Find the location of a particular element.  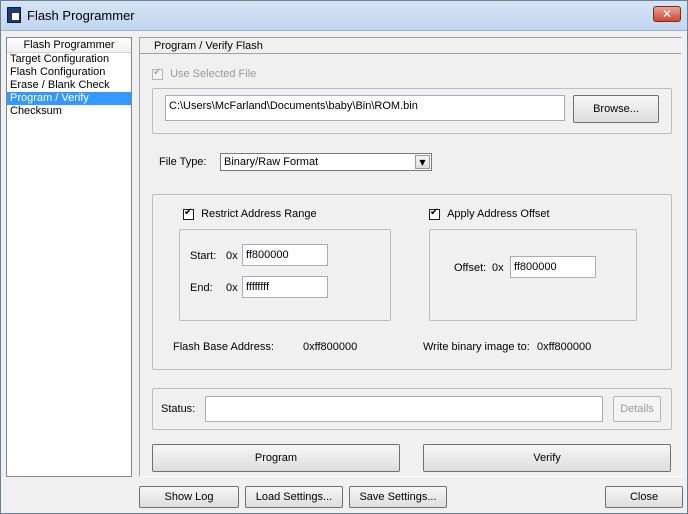

flash-base-address-label: Flash Base Address: is located at coordinates (223, 347).